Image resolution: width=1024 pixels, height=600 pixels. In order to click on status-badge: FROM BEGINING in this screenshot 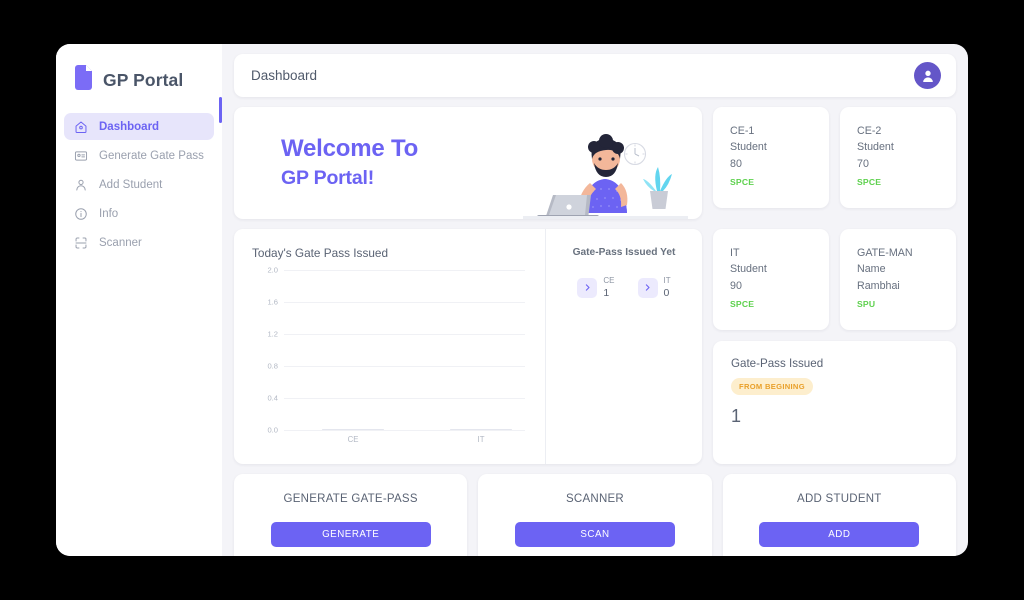, I will do `click(772, 386)`.